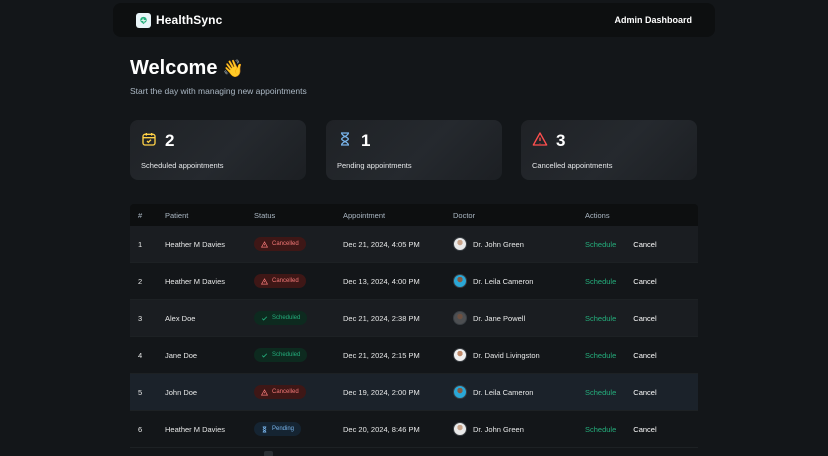 This screenshot has height=456, width=828. I want to click on appointment-date: Dec 21, 2024, 2:38 PM, so click(381, 318).